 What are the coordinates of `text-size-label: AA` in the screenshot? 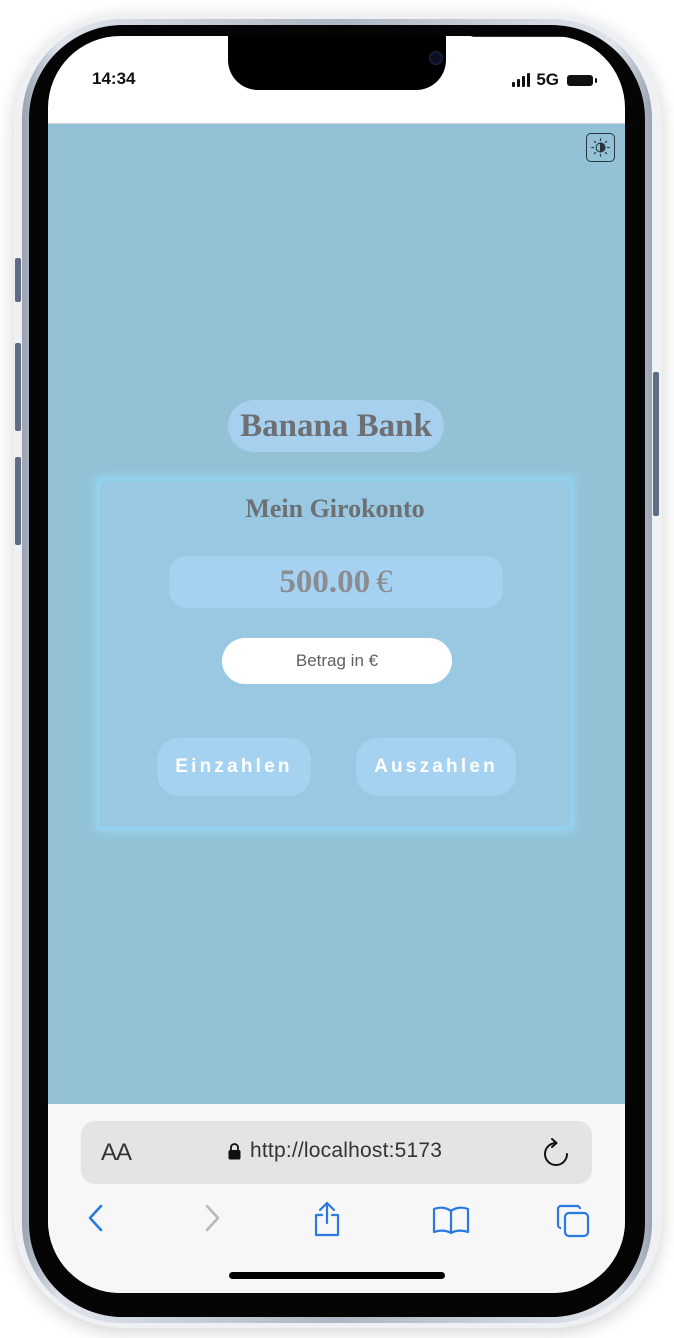 It's located at (116, 1152).